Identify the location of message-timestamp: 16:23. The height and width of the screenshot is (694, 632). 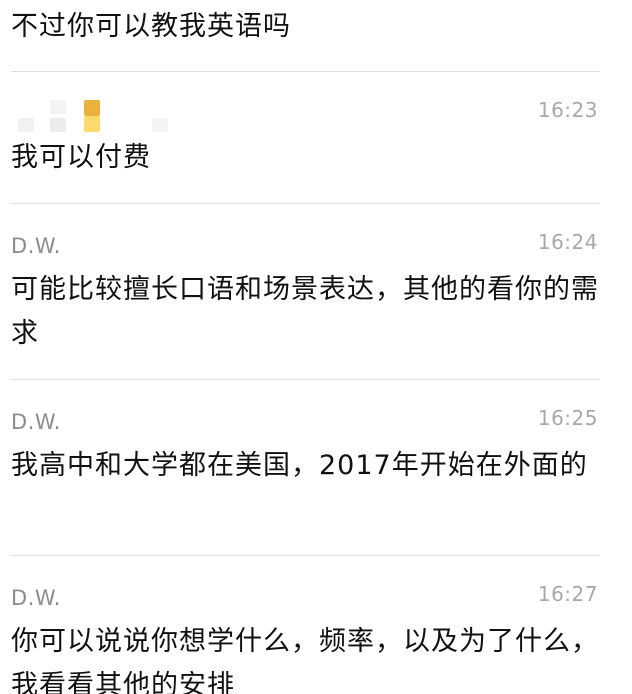
(567, 110).